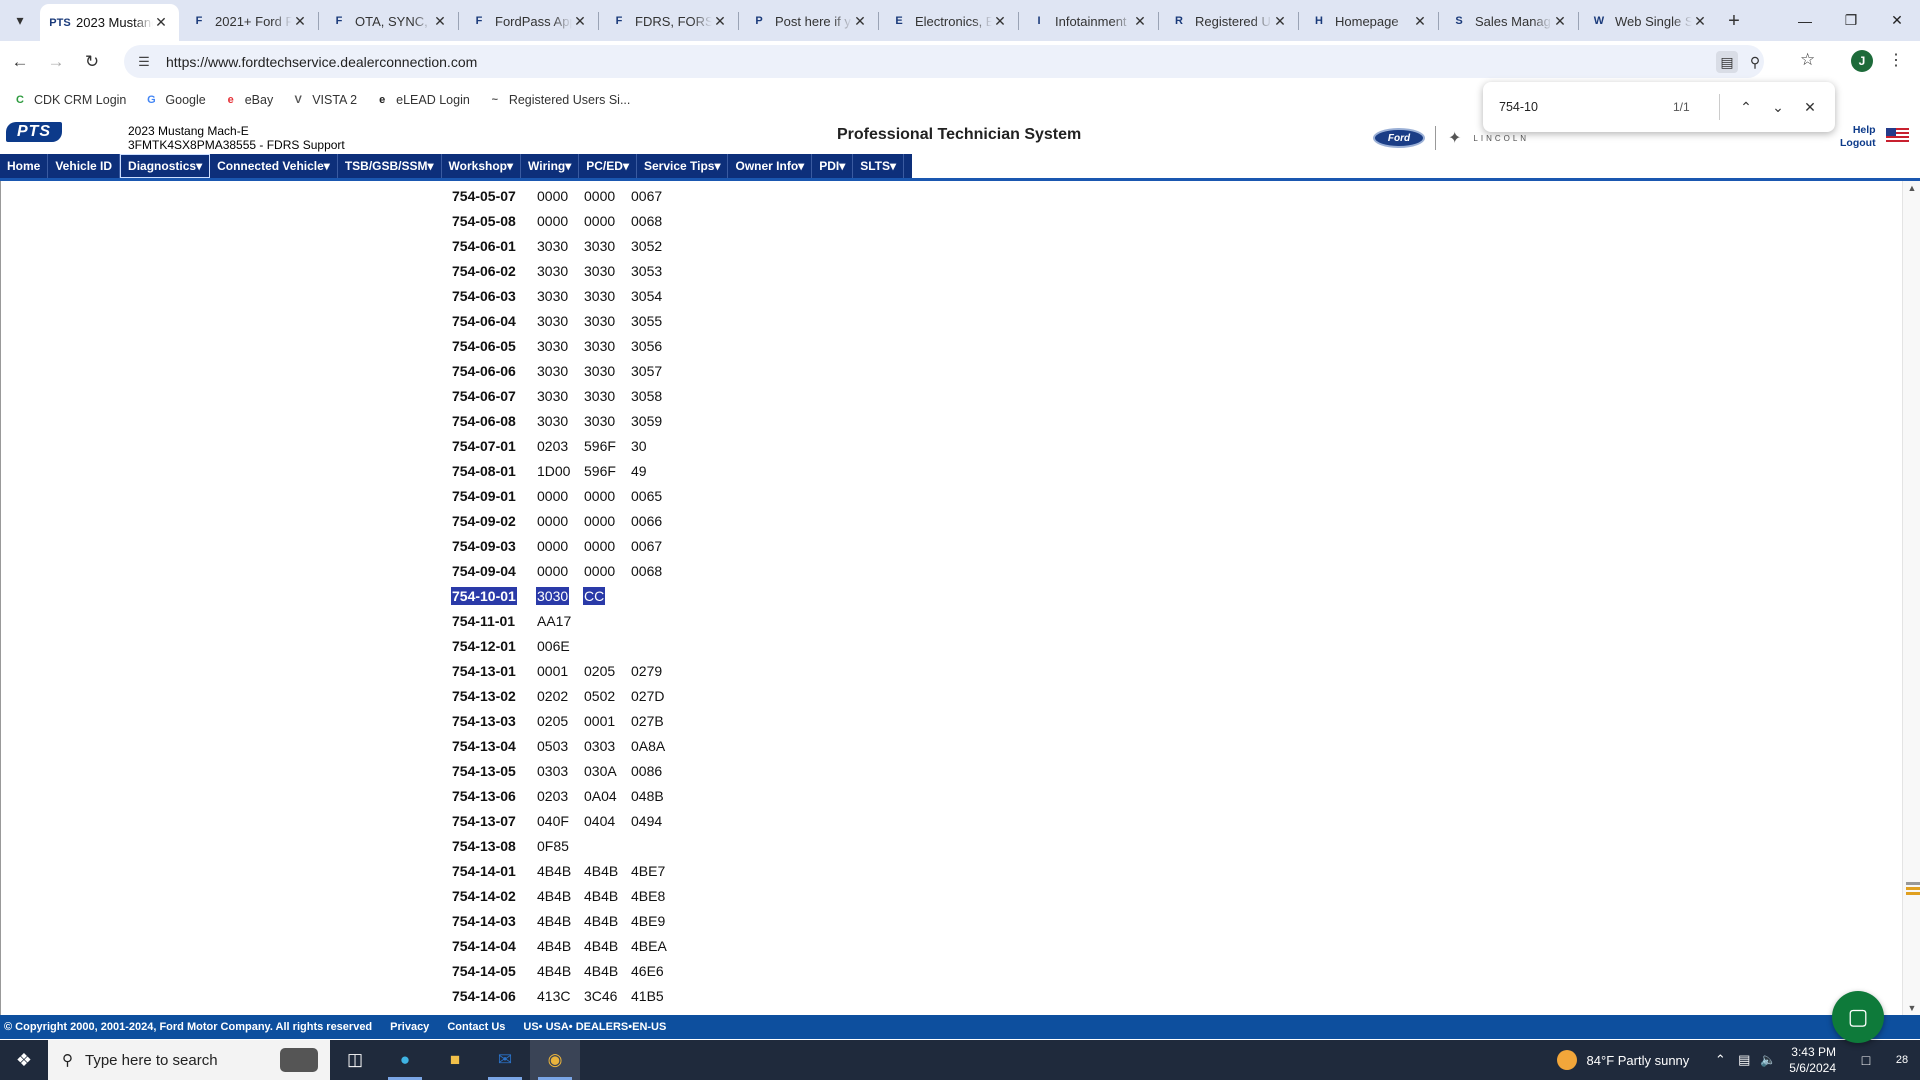 The image size is (1920, 1080). Describe the element at coordinates (528, 21) in the screenshot. I see `browser-tab: F FordPass App ✕` at that location.